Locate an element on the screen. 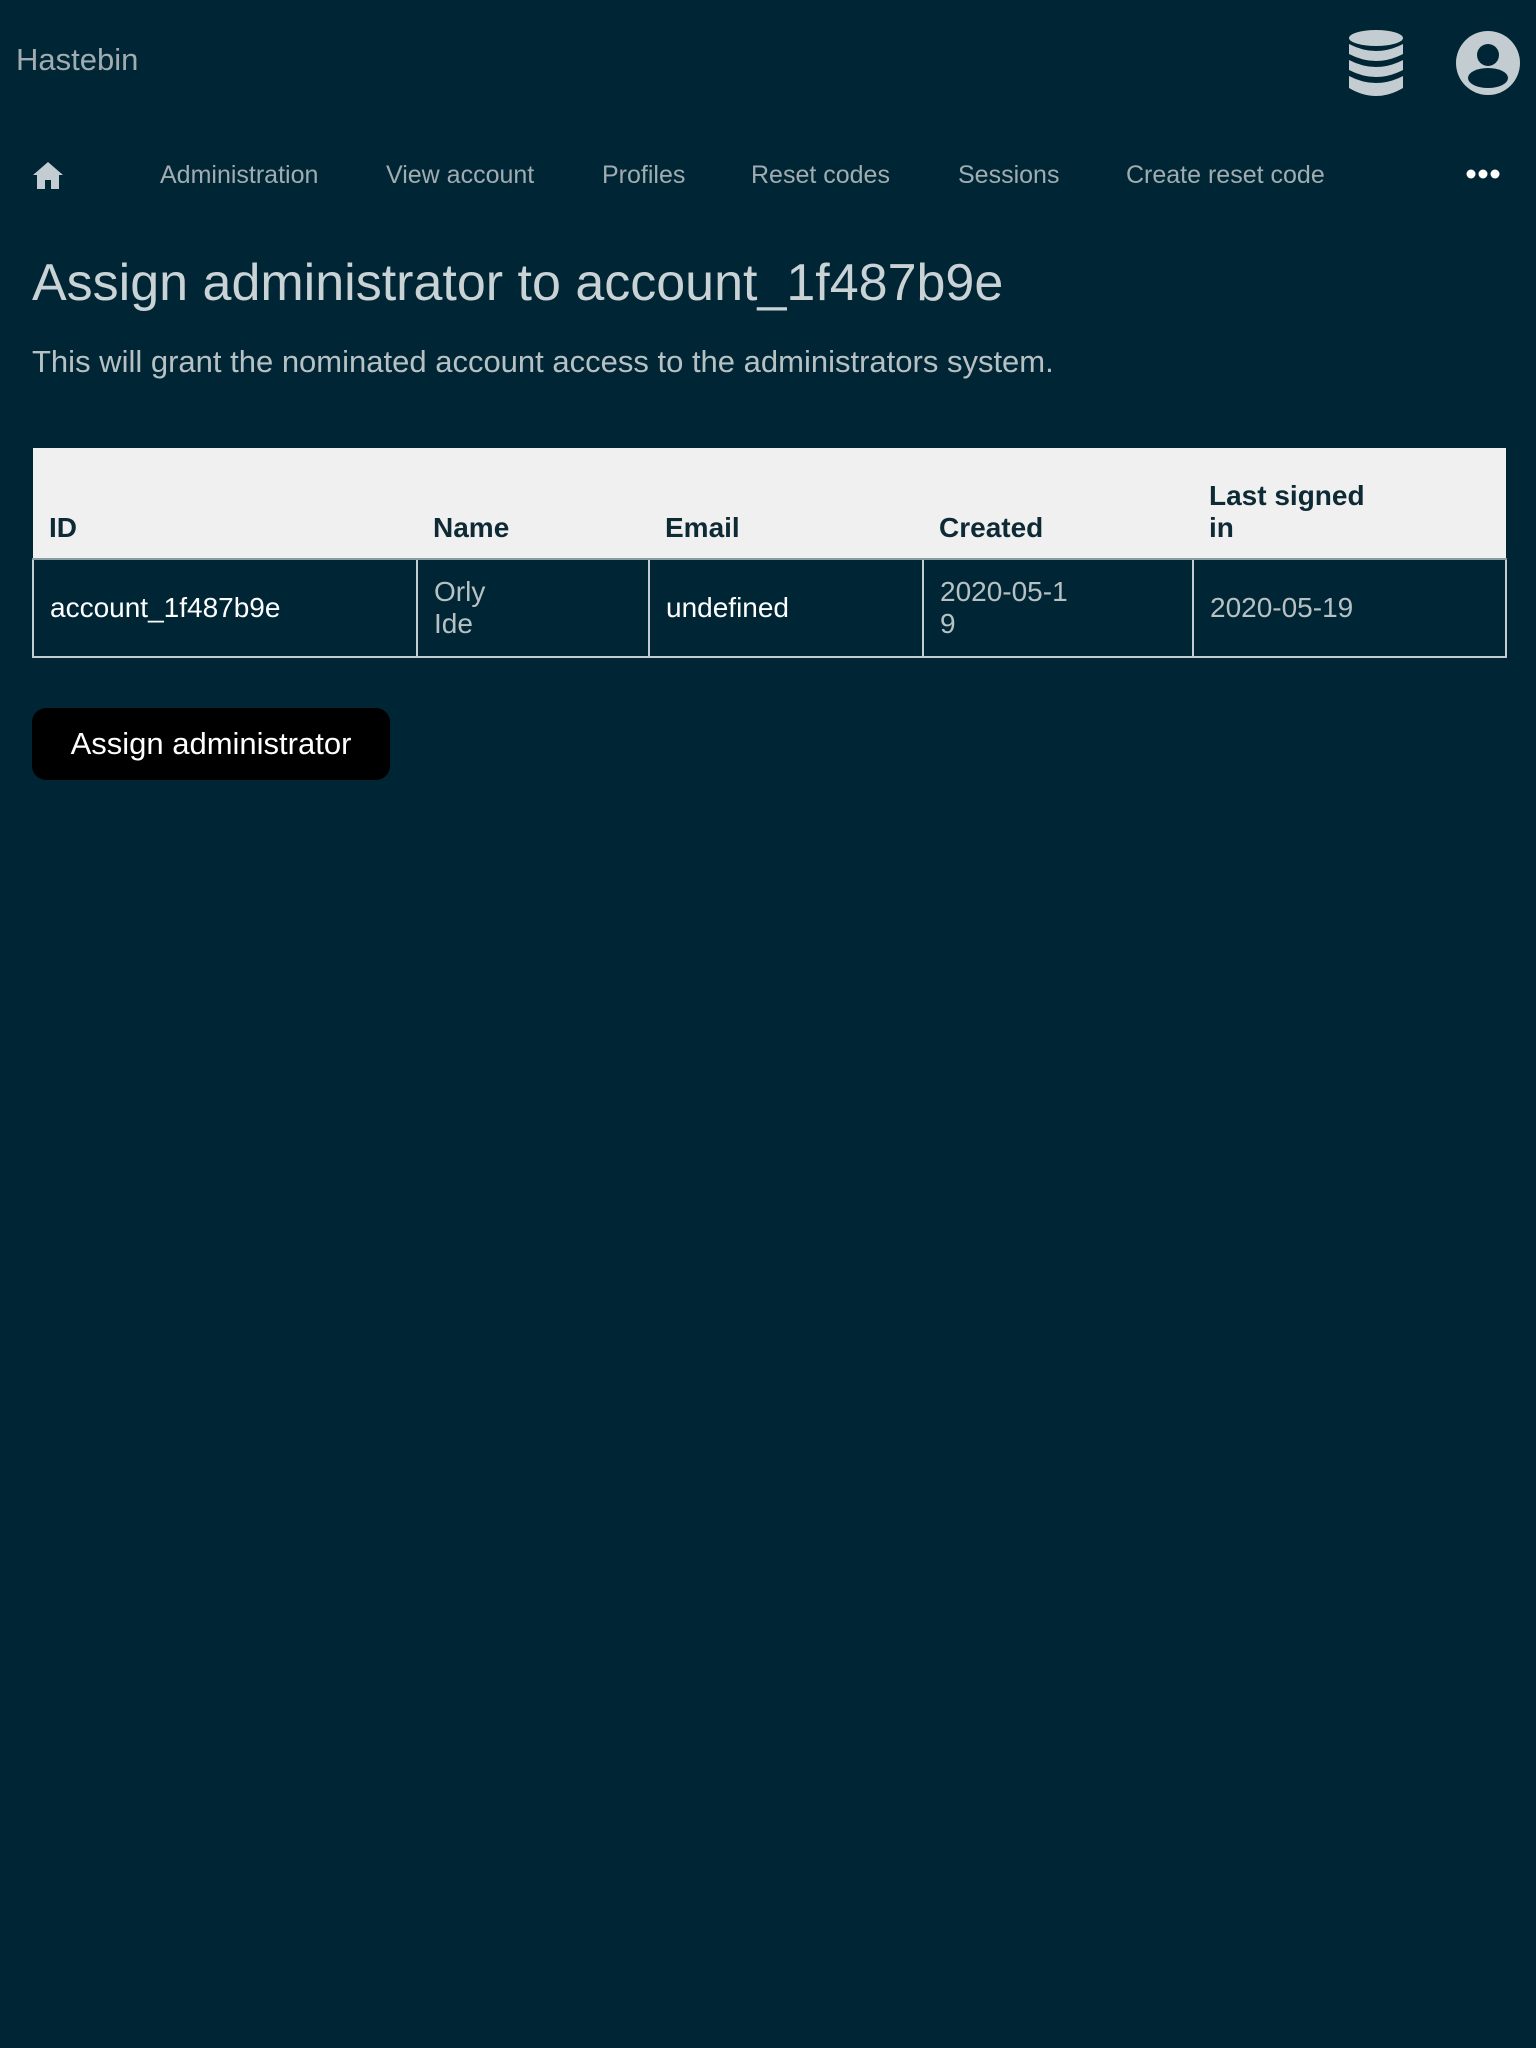  nav-item-profiles: Profiles is located at coordinates (643, 175).